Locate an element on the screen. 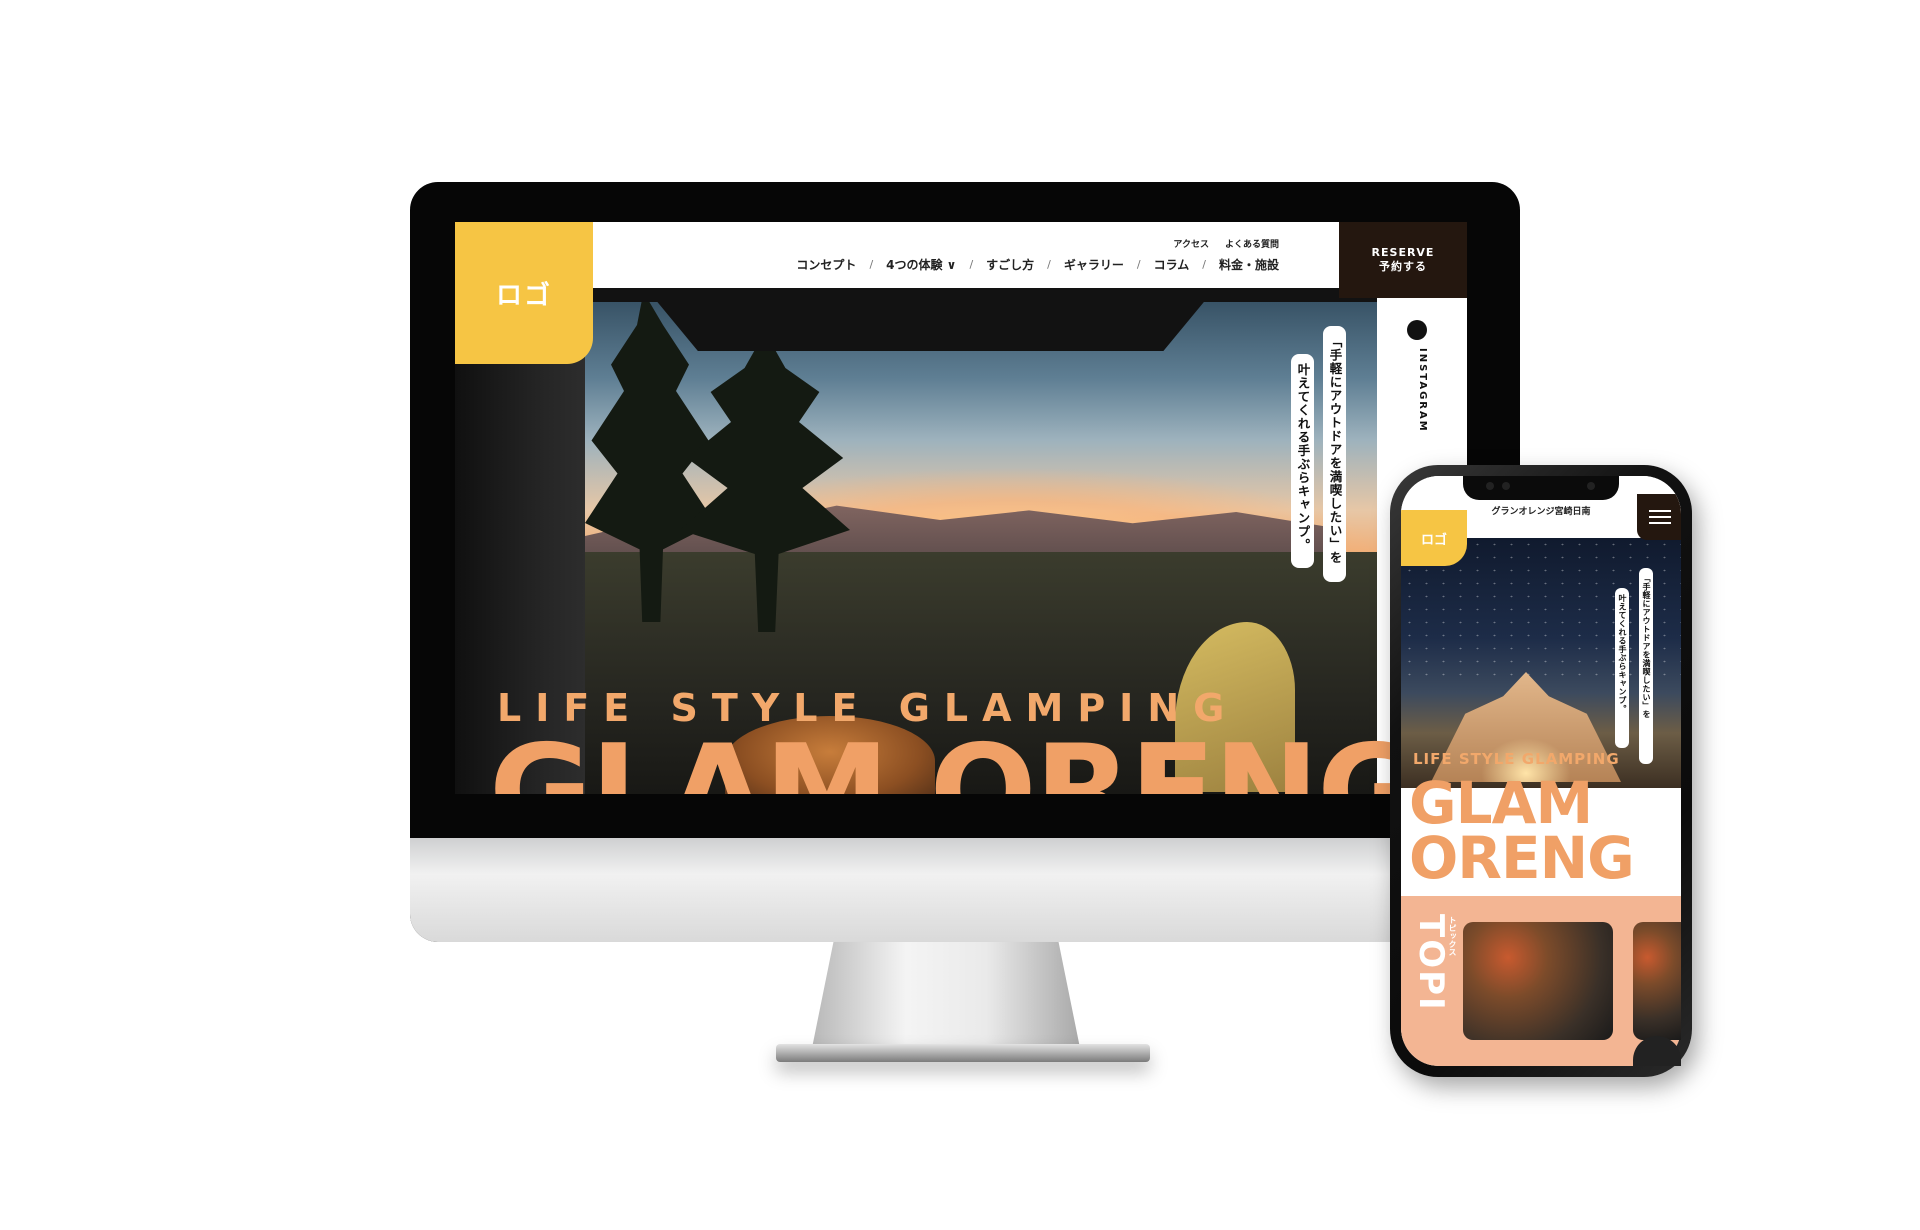 This screenshot has width=1920, height=1230. monitor-chin is located at coordinates (965, 890).